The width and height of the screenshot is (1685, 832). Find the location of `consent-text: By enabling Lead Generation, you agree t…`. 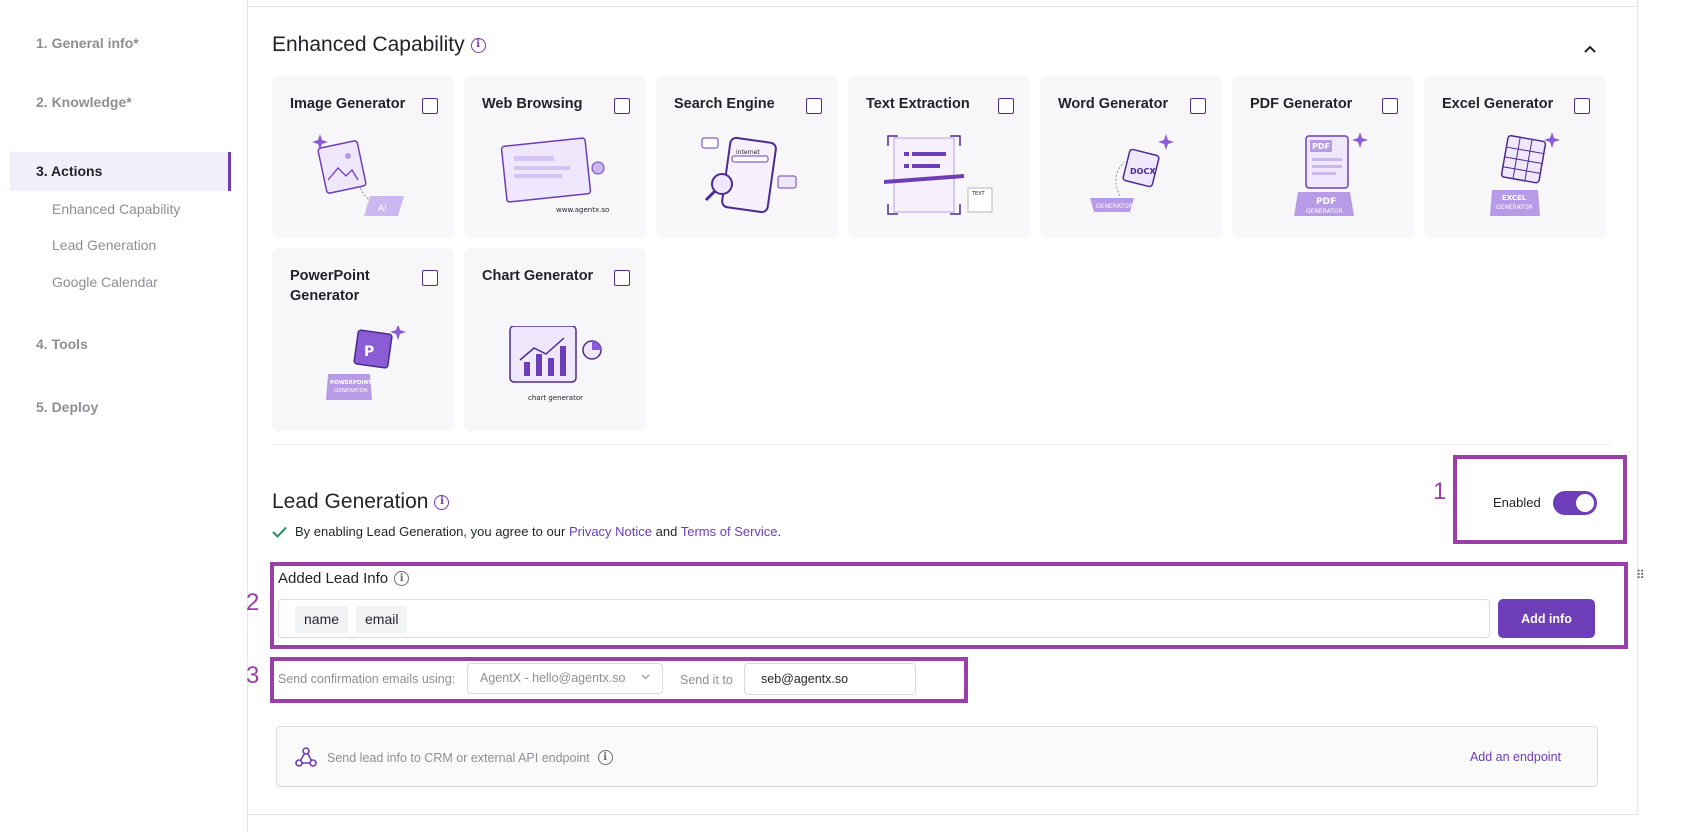

consent-text: By enabling Lead Generation, you agree t… is located at coordinates (430, 531).